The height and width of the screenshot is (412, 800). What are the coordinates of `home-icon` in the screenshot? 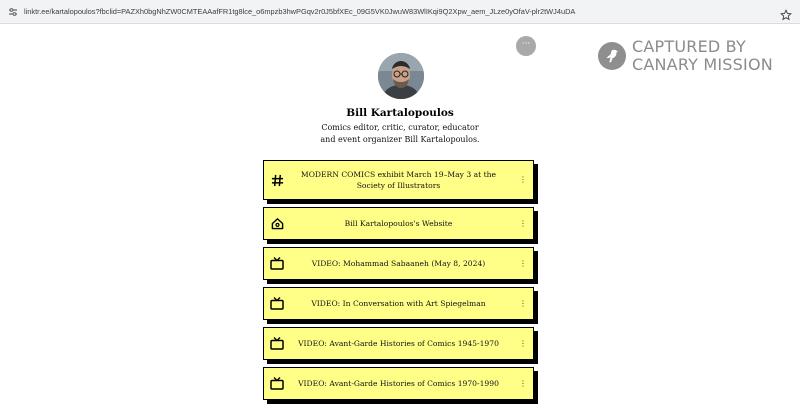 It's located at (277, 224).